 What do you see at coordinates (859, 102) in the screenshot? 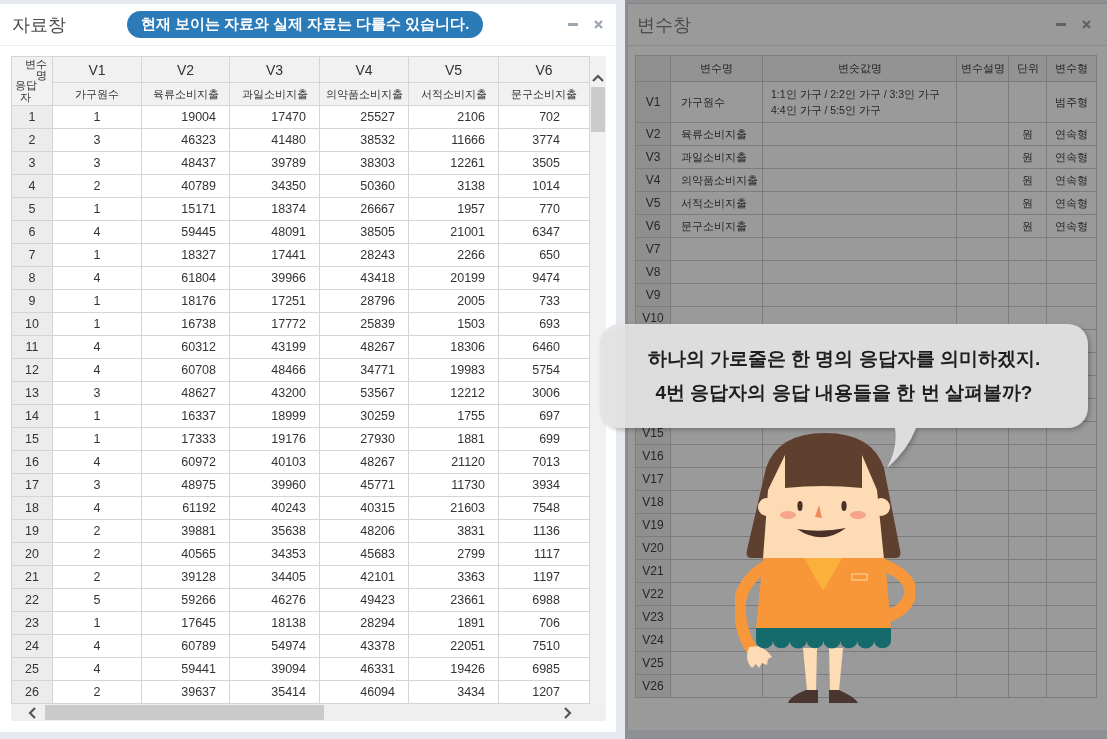
I see `value-labels-cell: 1:1인 가구 / 2:2인 가구 / 3:3인 가구 4:4인 가구 / 5:5인 가구` at bounding box center [859, 102].